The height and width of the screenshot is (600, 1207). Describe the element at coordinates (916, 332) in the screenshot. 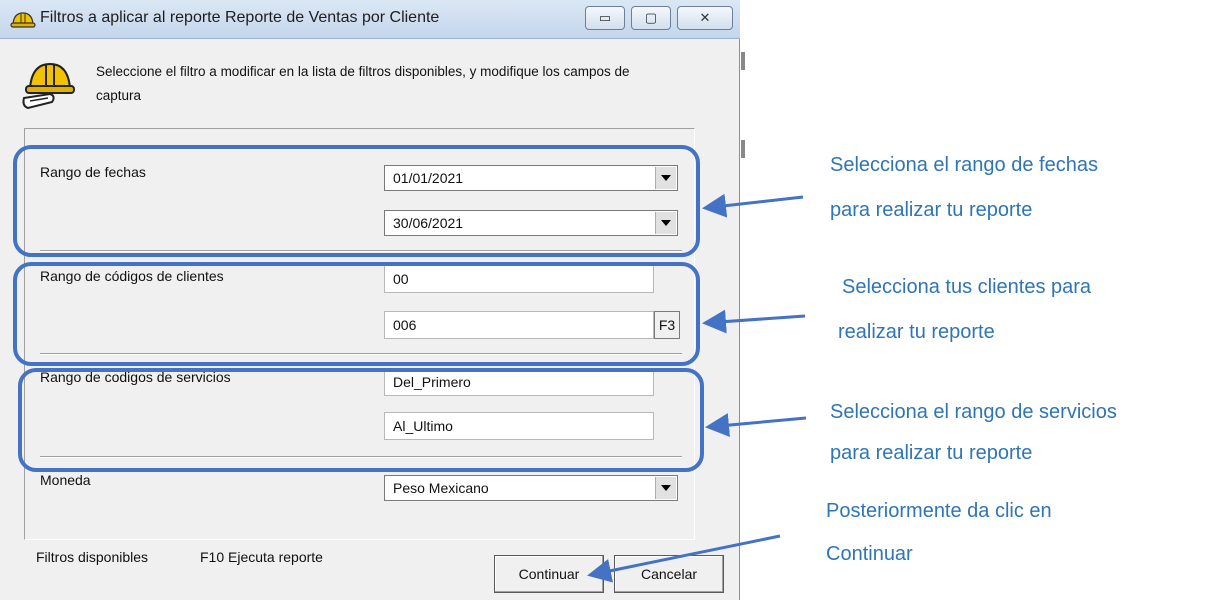

I see `note-clientes-line2: realizar tu reporte` at that location.